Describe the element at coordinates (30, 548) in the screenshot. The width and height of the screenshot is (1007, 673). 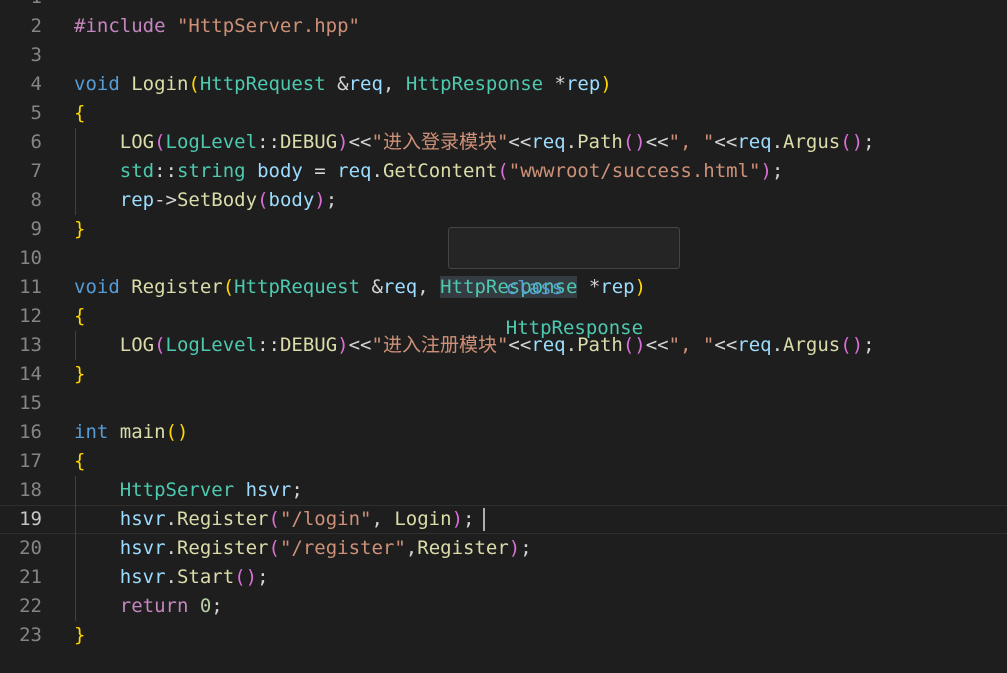
I see `line-number: 20` at that location.